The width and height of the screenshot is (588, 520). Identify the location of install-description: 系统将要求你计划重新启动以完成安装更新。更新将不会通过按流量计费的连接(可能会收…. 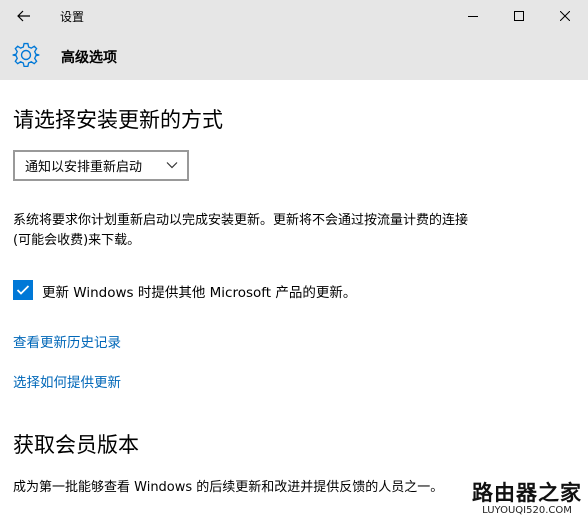
(241, 230).